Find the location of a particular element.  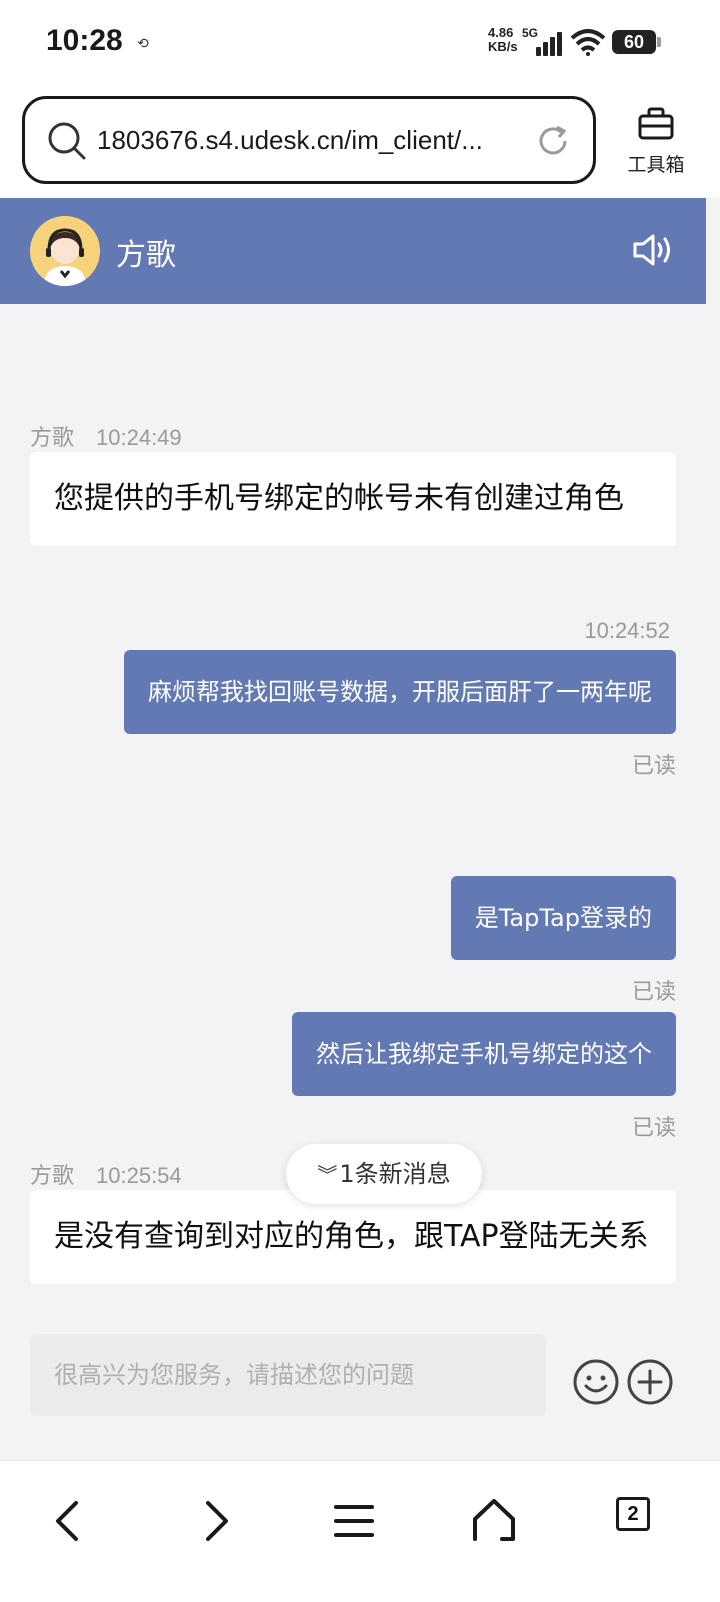

speaker-icon is located at coordinates (654, 250).